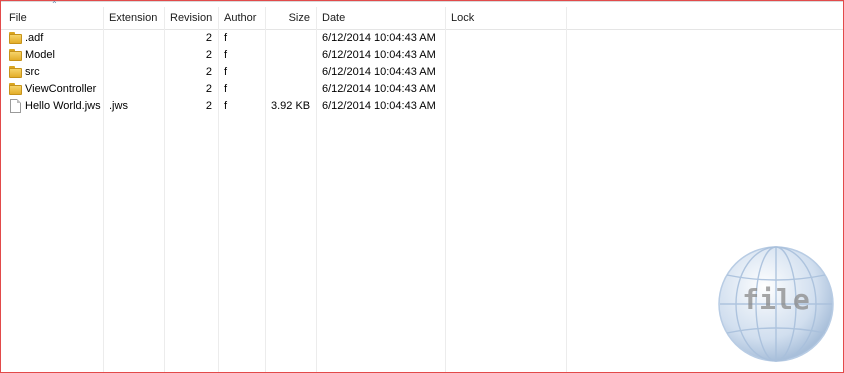  What do you see at coordinates (422, 1) in the screenshot?
I see `top-divider` at bounding box center [422, 1].